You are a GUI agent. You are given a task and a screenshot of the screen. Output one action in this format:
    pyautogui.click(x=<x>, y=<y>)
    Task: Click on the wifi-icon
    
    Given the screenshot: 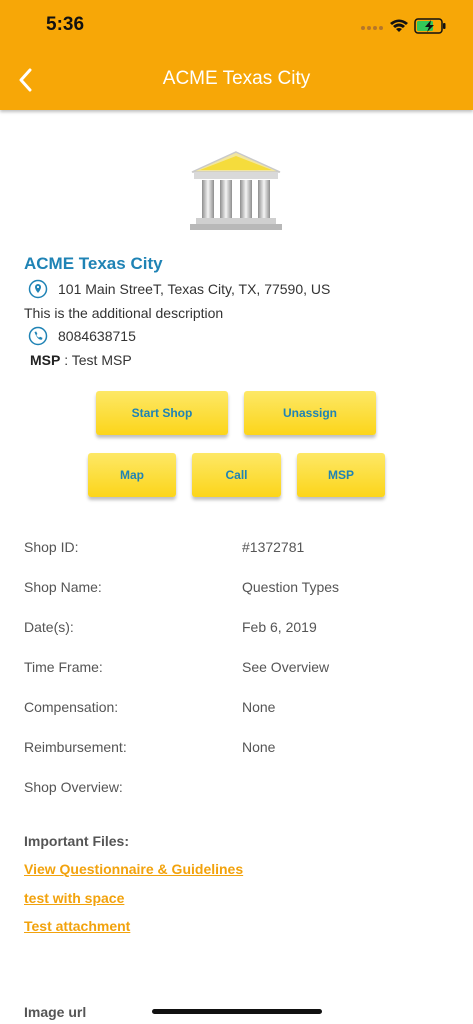 What is the action you would take?
    pyautogui.click(x=399, y=25)
    